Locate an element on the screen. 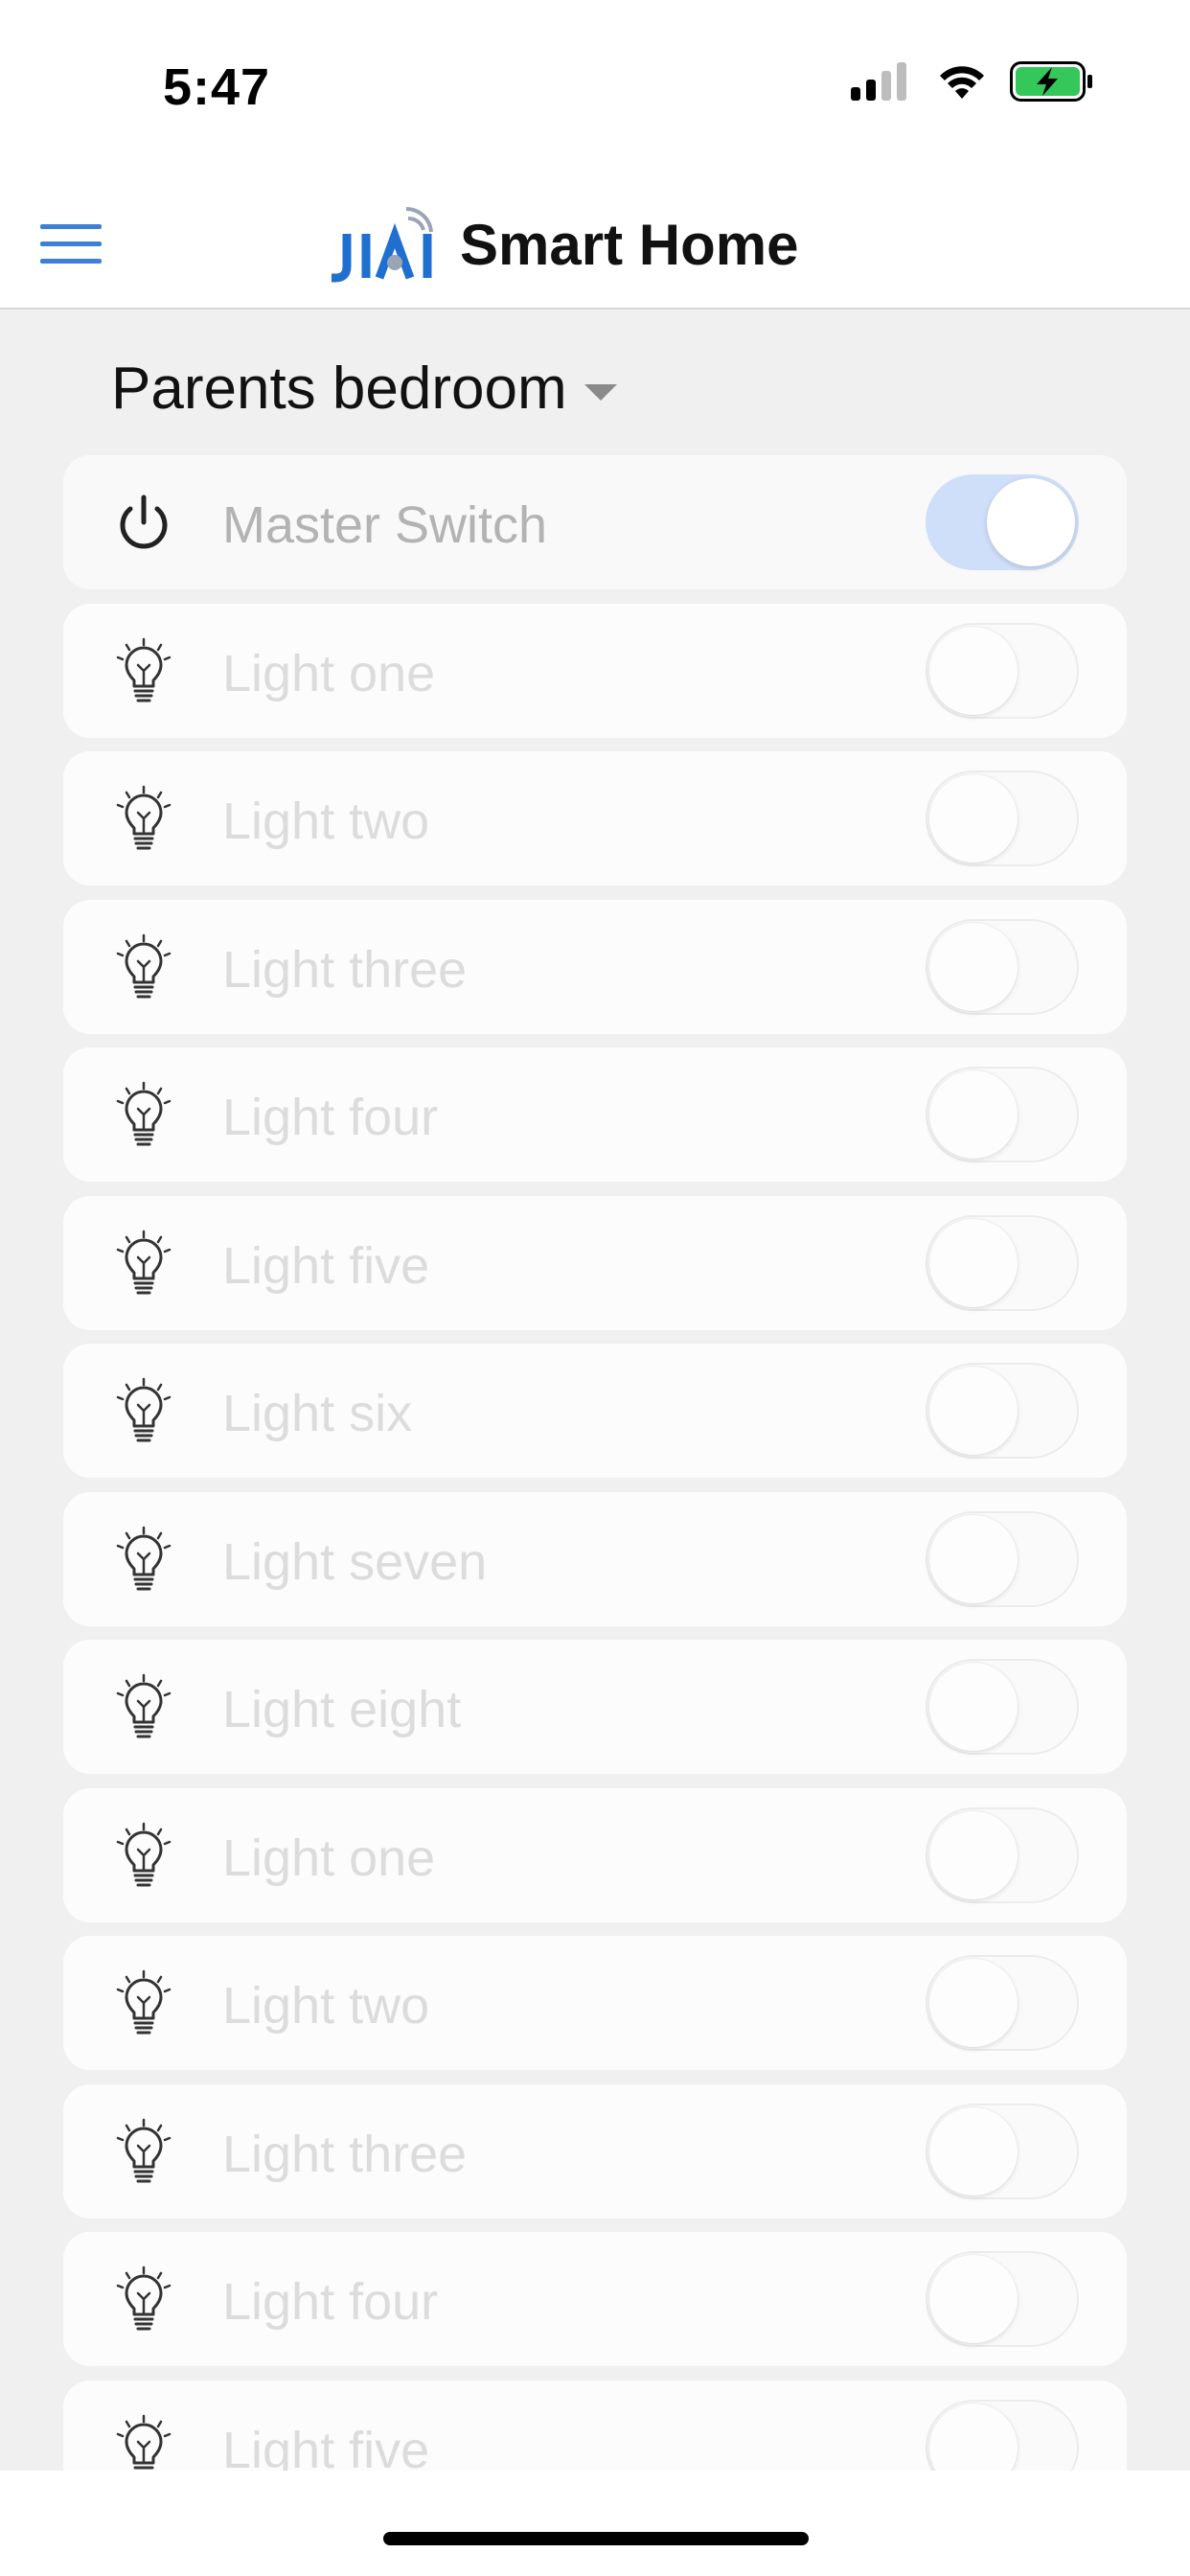 This screenshot has width=1190, height=2576. status-time: 5:47 is located at coordinates (217, 87).